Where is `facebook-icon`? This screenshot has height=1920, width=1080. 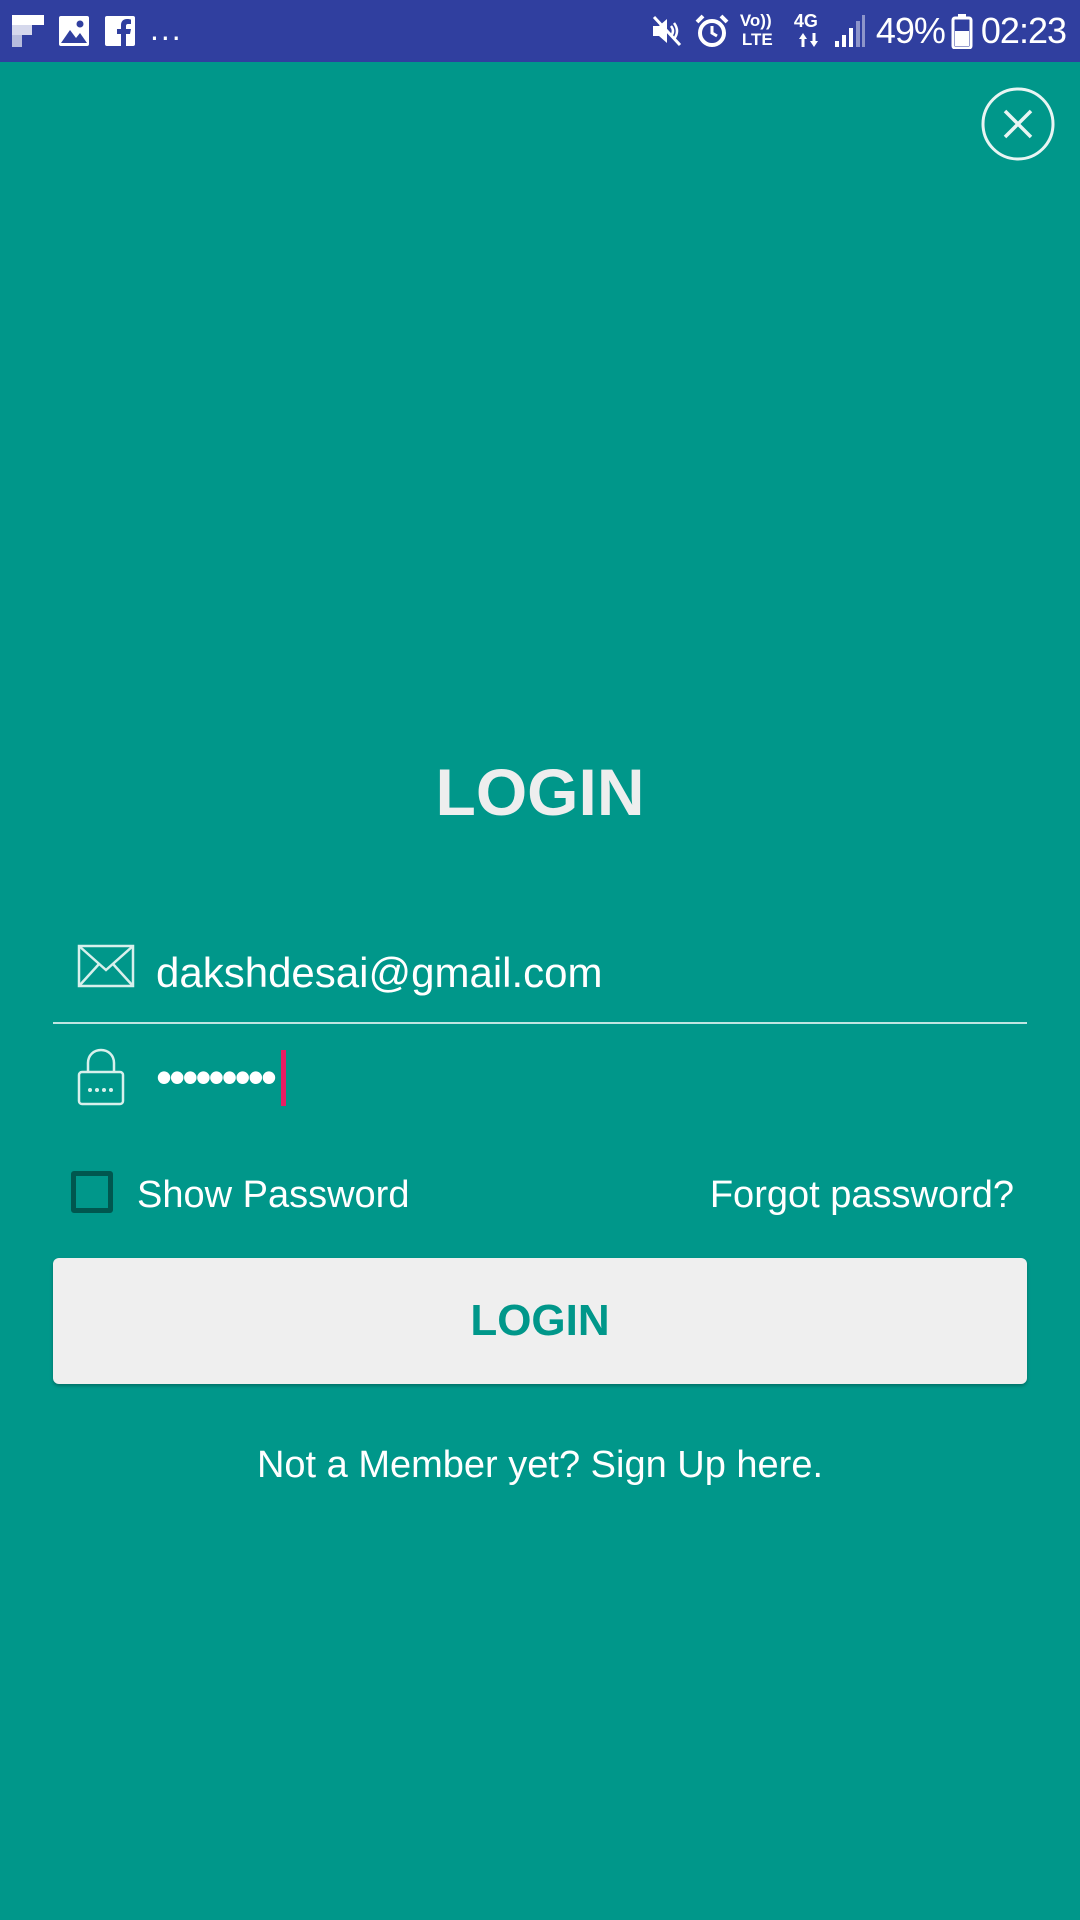 facebook-icon is located at coordinates (120, 31).